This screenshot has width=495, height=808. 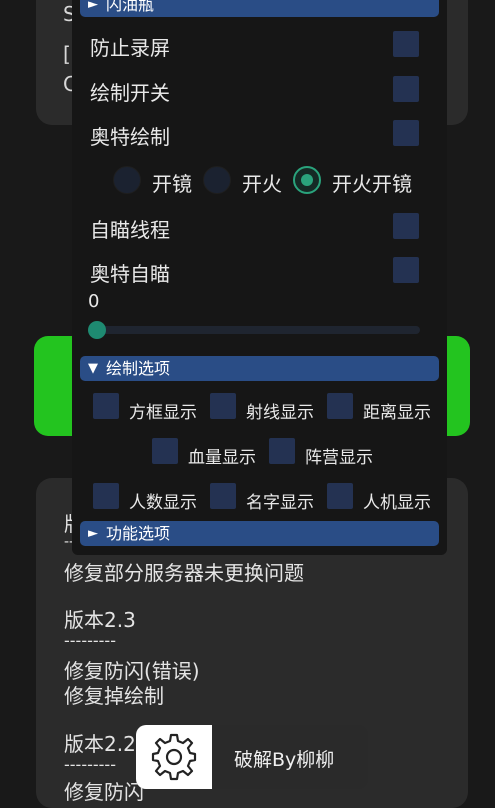 What do you see at coordinates (184, 573) in the screenshot?
I see `changelog-item: 修复部分服务器未更换问题` at bounding box center [184, 573].